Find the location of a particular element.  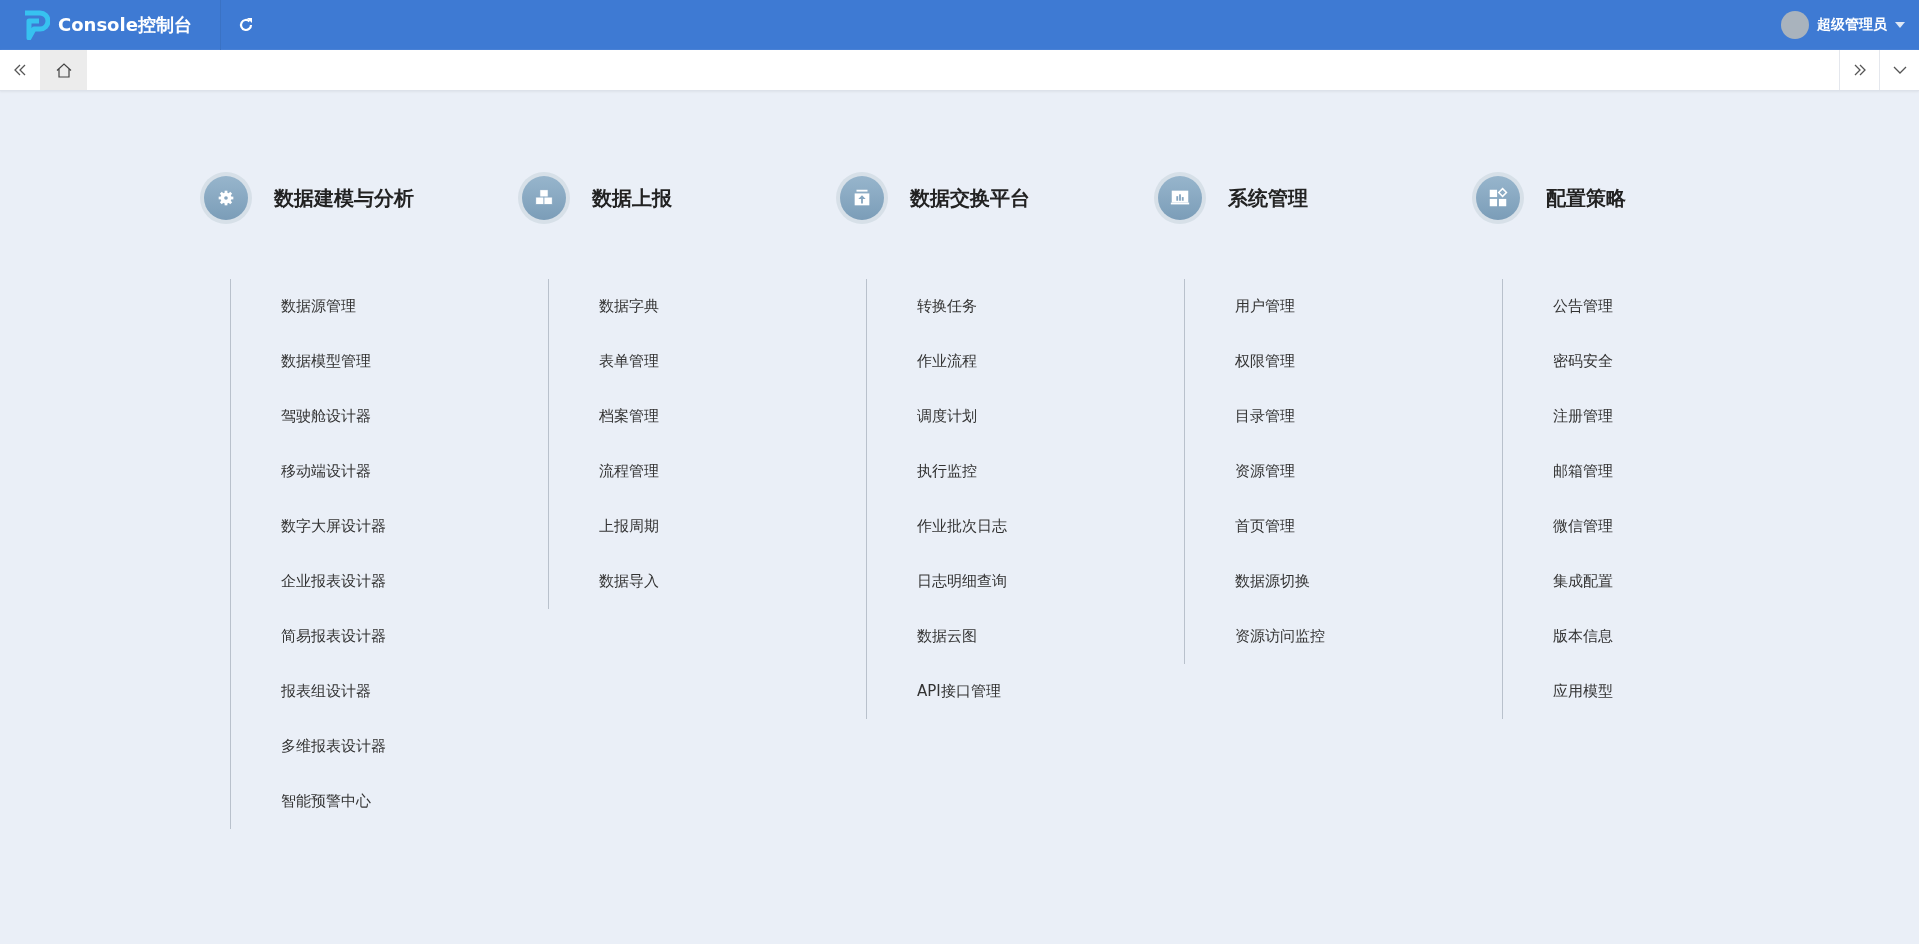

chevron-down-icon is located at coordinates (1899, 70).